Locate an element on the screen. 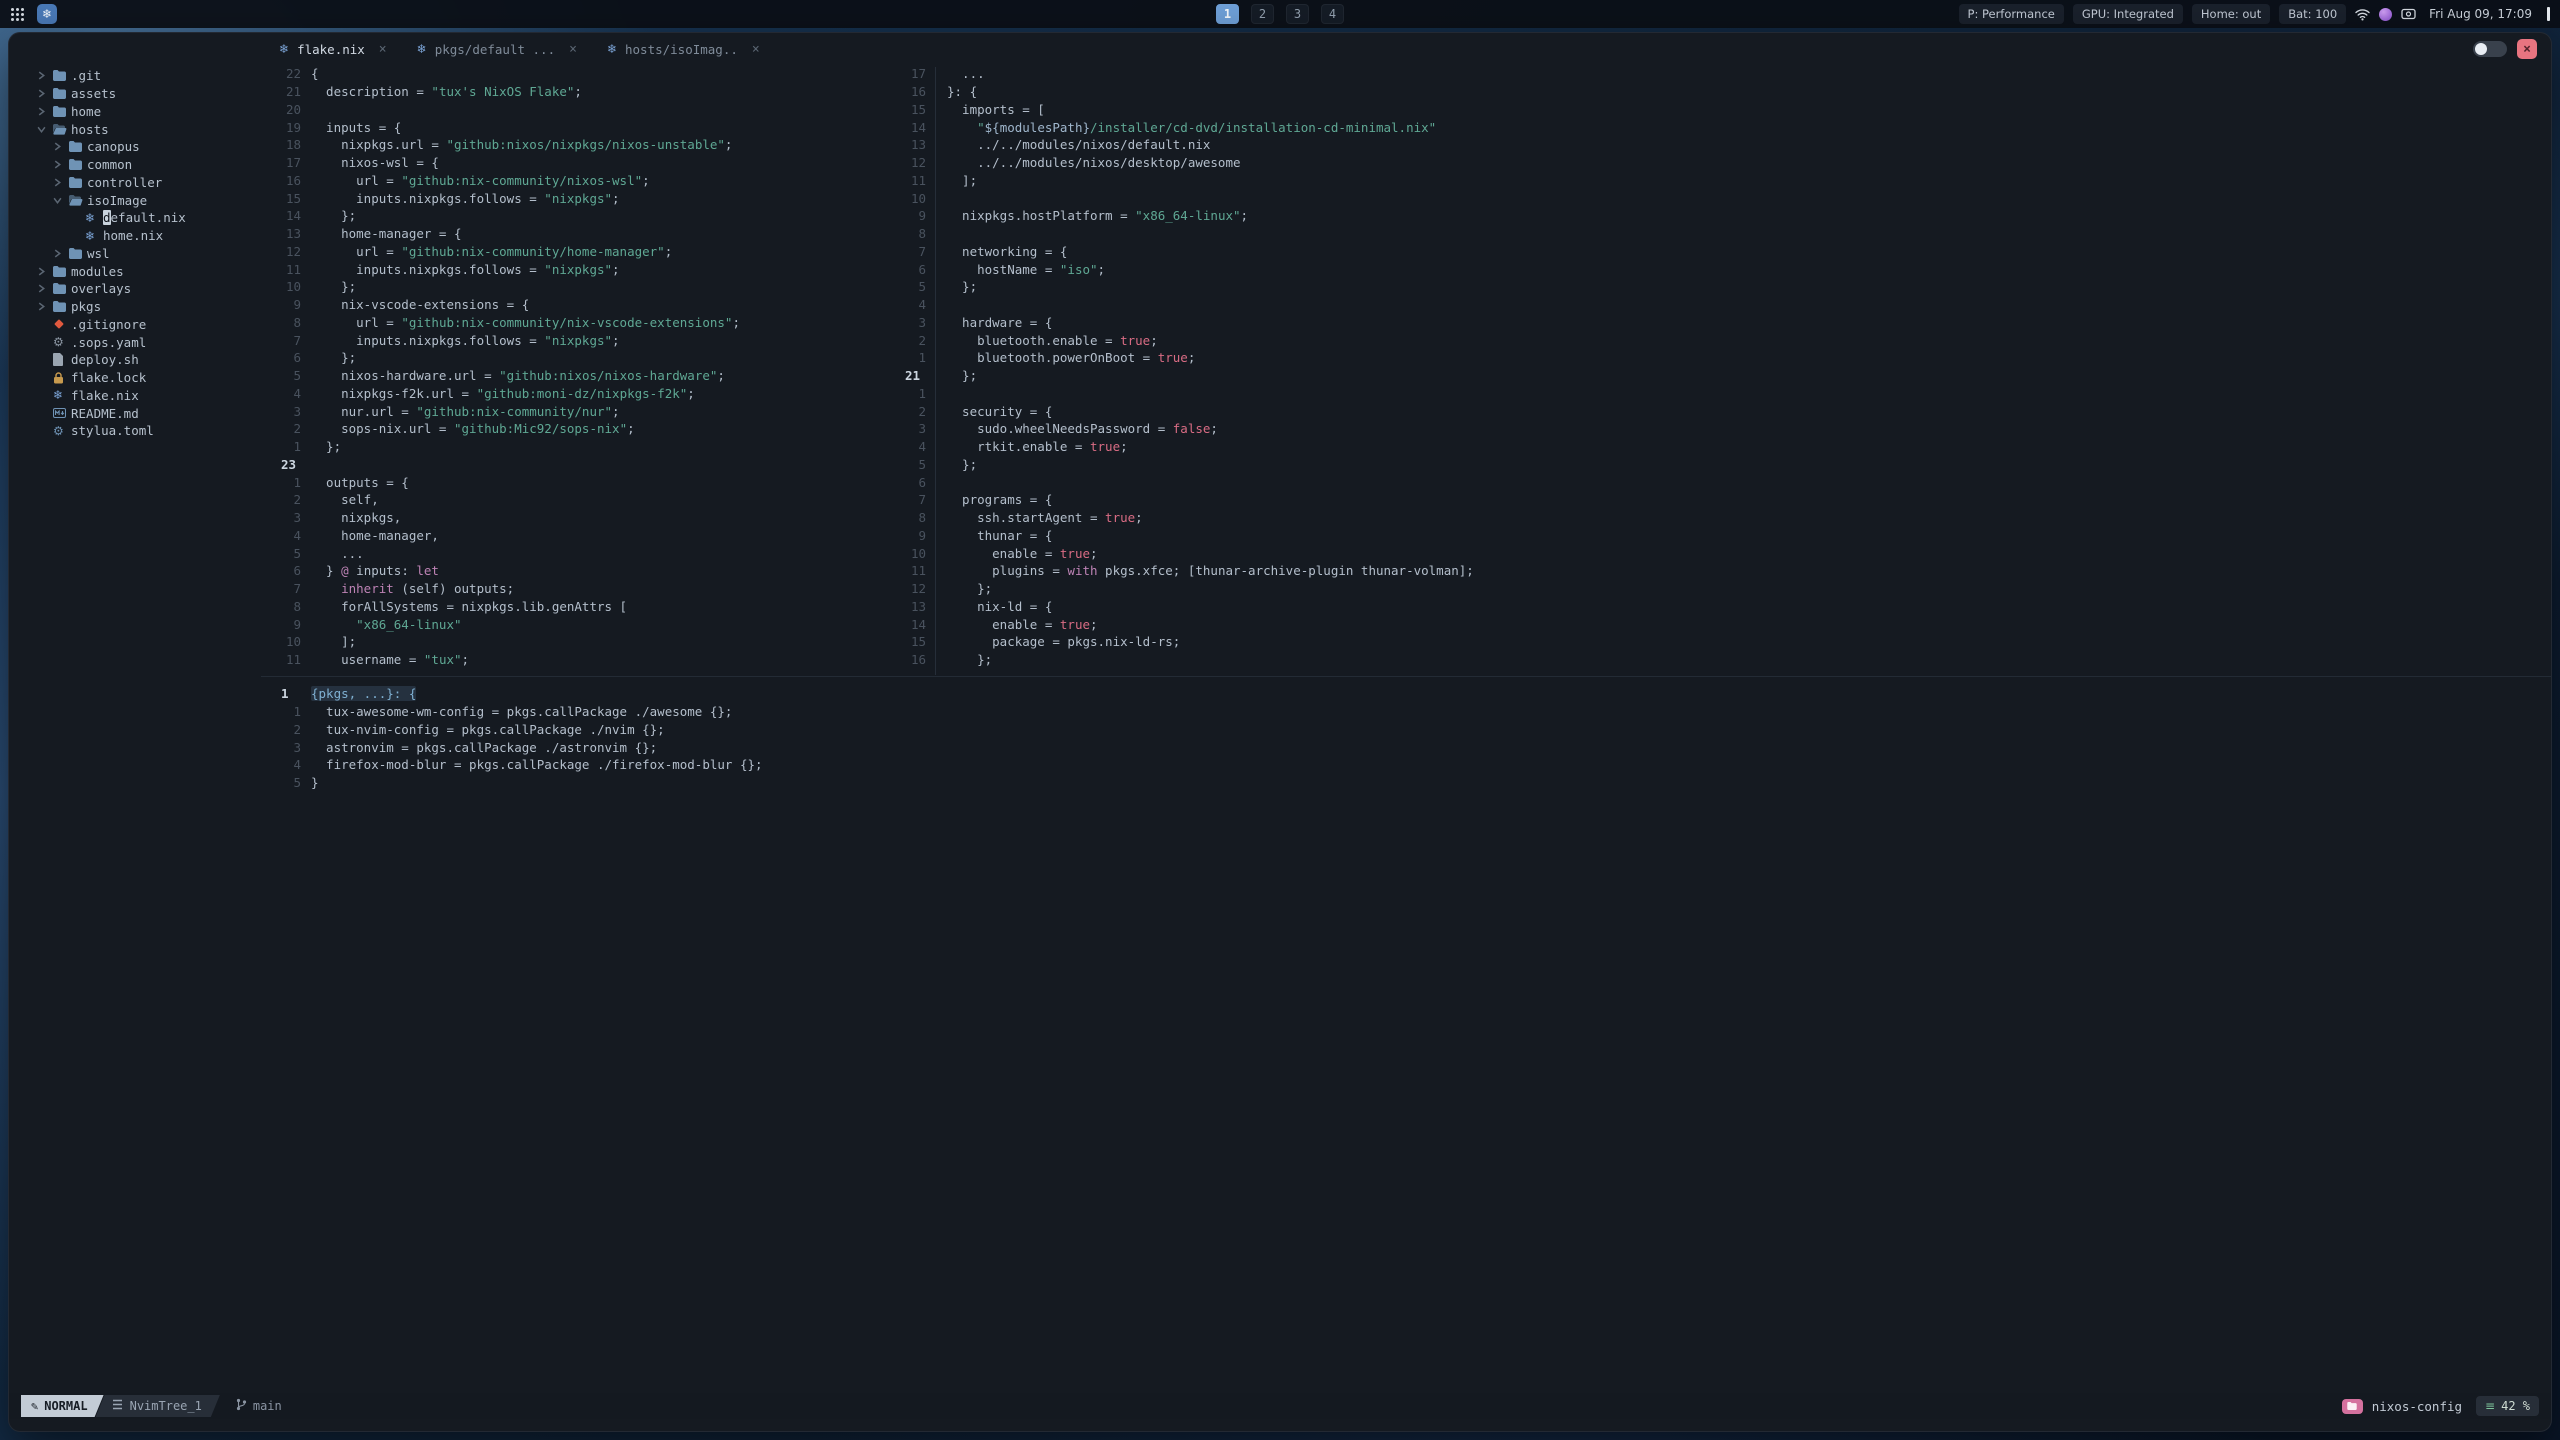 The width and height of the screenshot is (2560, 1440). code-line: 13 nix-ld = { is located at coordinates (1722, 607).